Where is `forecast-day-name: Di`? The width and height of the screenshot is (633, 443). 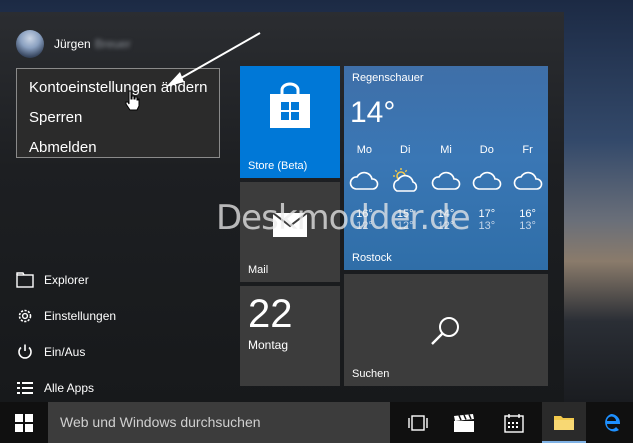 forecast-day-name: Di is located at coordinates (405, 150).